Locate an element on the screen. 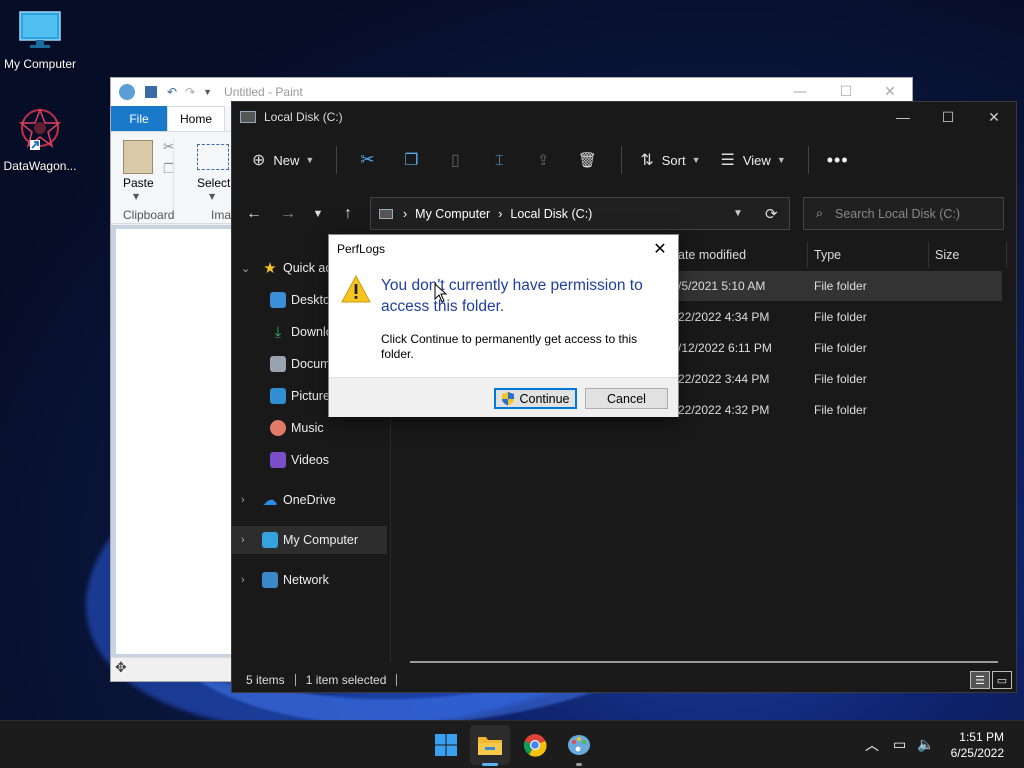 The width and height of the screenshot is (1024, 768). start-button is located at coordinates (446, 745).